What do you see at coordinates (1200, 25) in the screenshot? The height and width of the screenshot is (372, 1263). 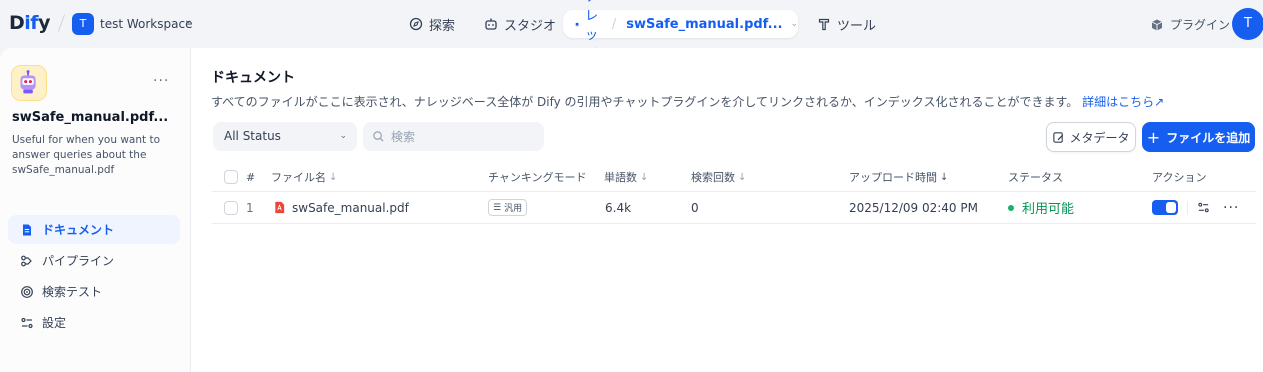 I see `plugin-label: プラグイン` at bounding box center [1200, 25].